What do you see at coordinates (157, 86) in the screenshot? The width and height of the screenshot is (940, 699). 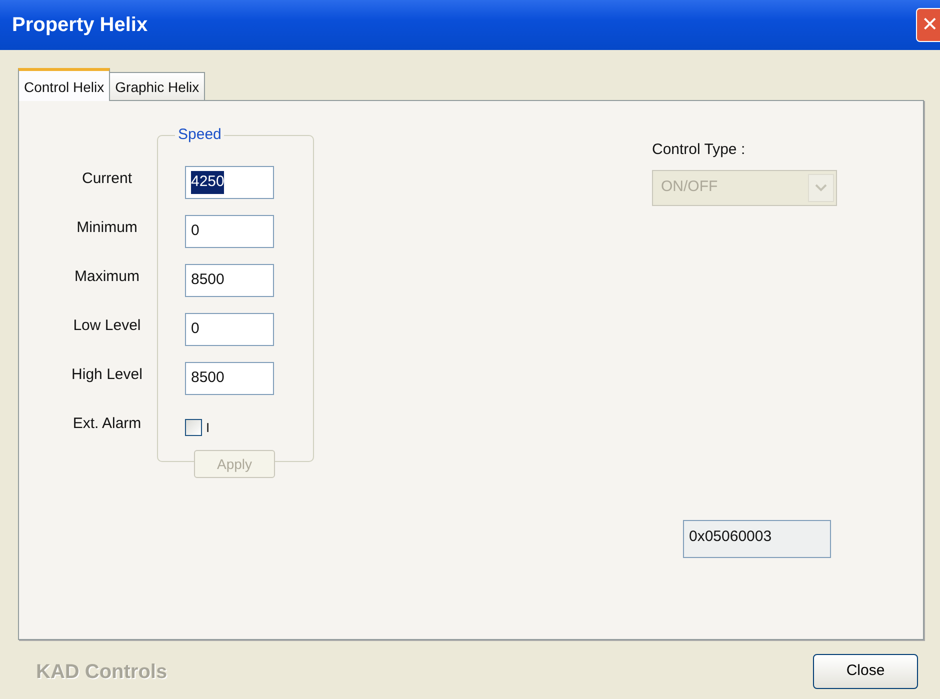 I see `tab: Graphic Helix` at bounding box center [157, 86].